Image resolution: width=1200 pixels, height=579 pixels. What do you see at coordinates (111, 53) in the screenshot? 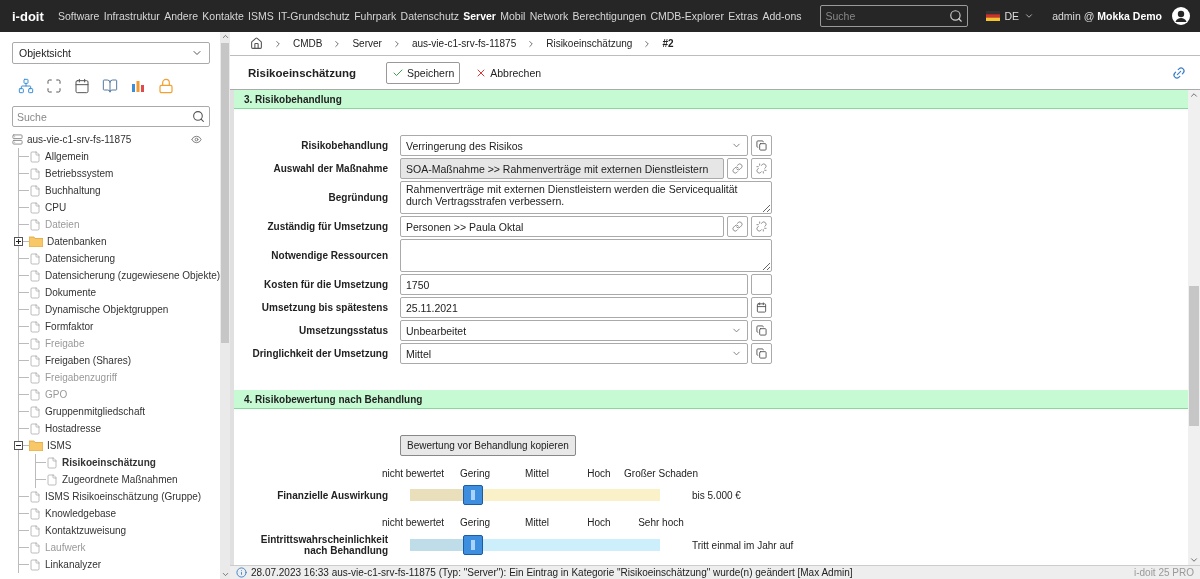
I see `view-select: Objektsicht` at bounding box center [111, 53].